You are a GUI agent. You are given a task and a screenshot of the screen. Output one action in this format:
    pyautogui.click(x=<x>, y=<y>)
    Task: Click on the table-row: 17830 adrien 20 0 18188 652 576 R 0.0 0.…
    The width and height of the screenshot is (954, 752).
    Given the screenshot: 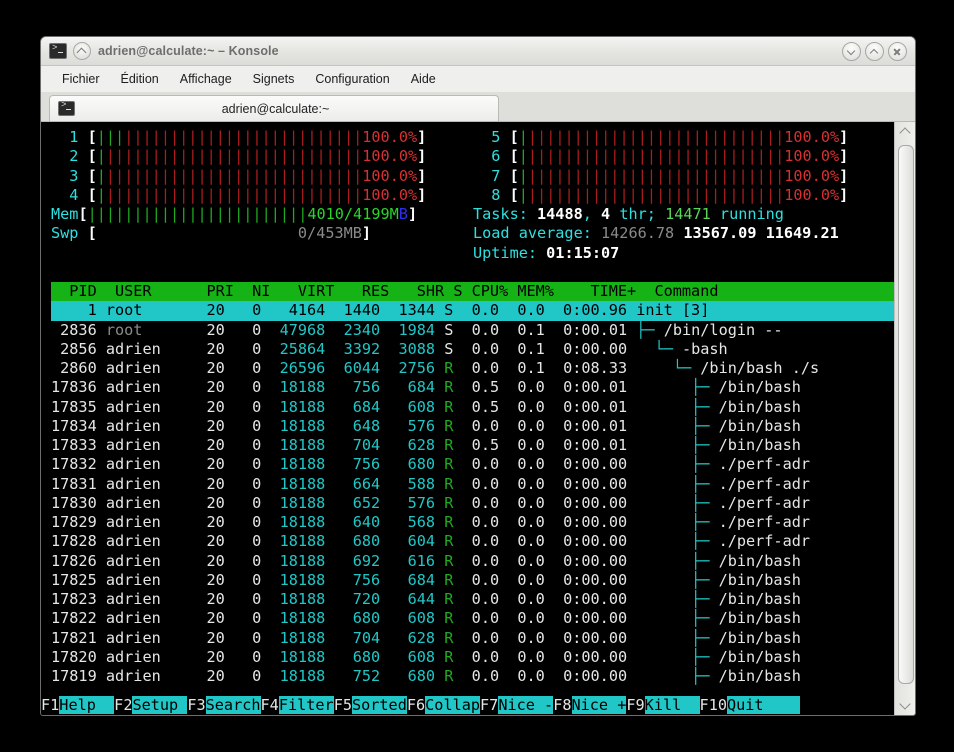 What is the action you would take?
    pyautogui.click(x=472, y=503)
    